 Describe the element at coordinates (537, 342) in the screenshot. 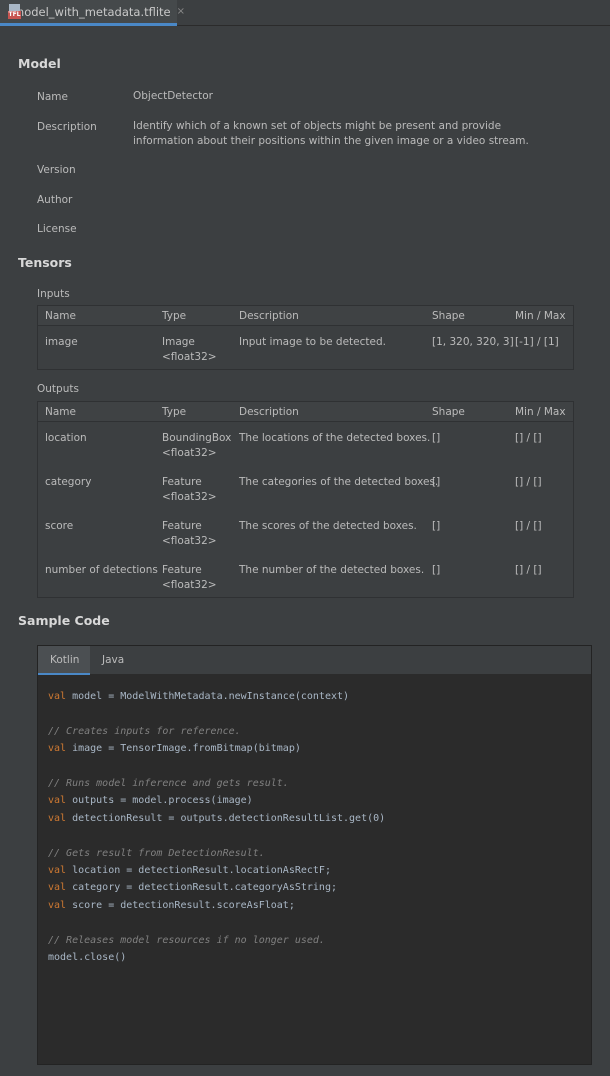

I see `cell-minmax: [-1] / [1]` at that location.